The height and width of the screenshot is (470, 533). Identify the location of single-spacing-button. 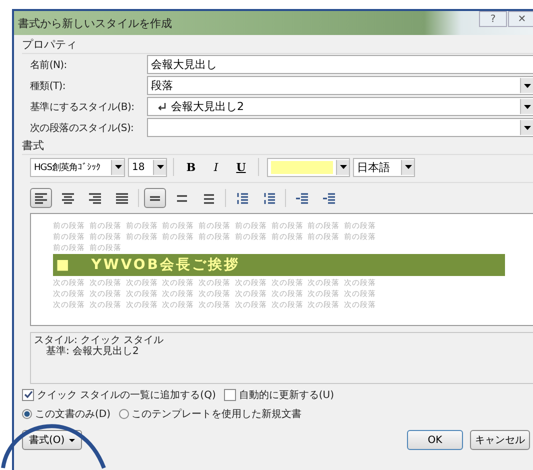
(155, 198).